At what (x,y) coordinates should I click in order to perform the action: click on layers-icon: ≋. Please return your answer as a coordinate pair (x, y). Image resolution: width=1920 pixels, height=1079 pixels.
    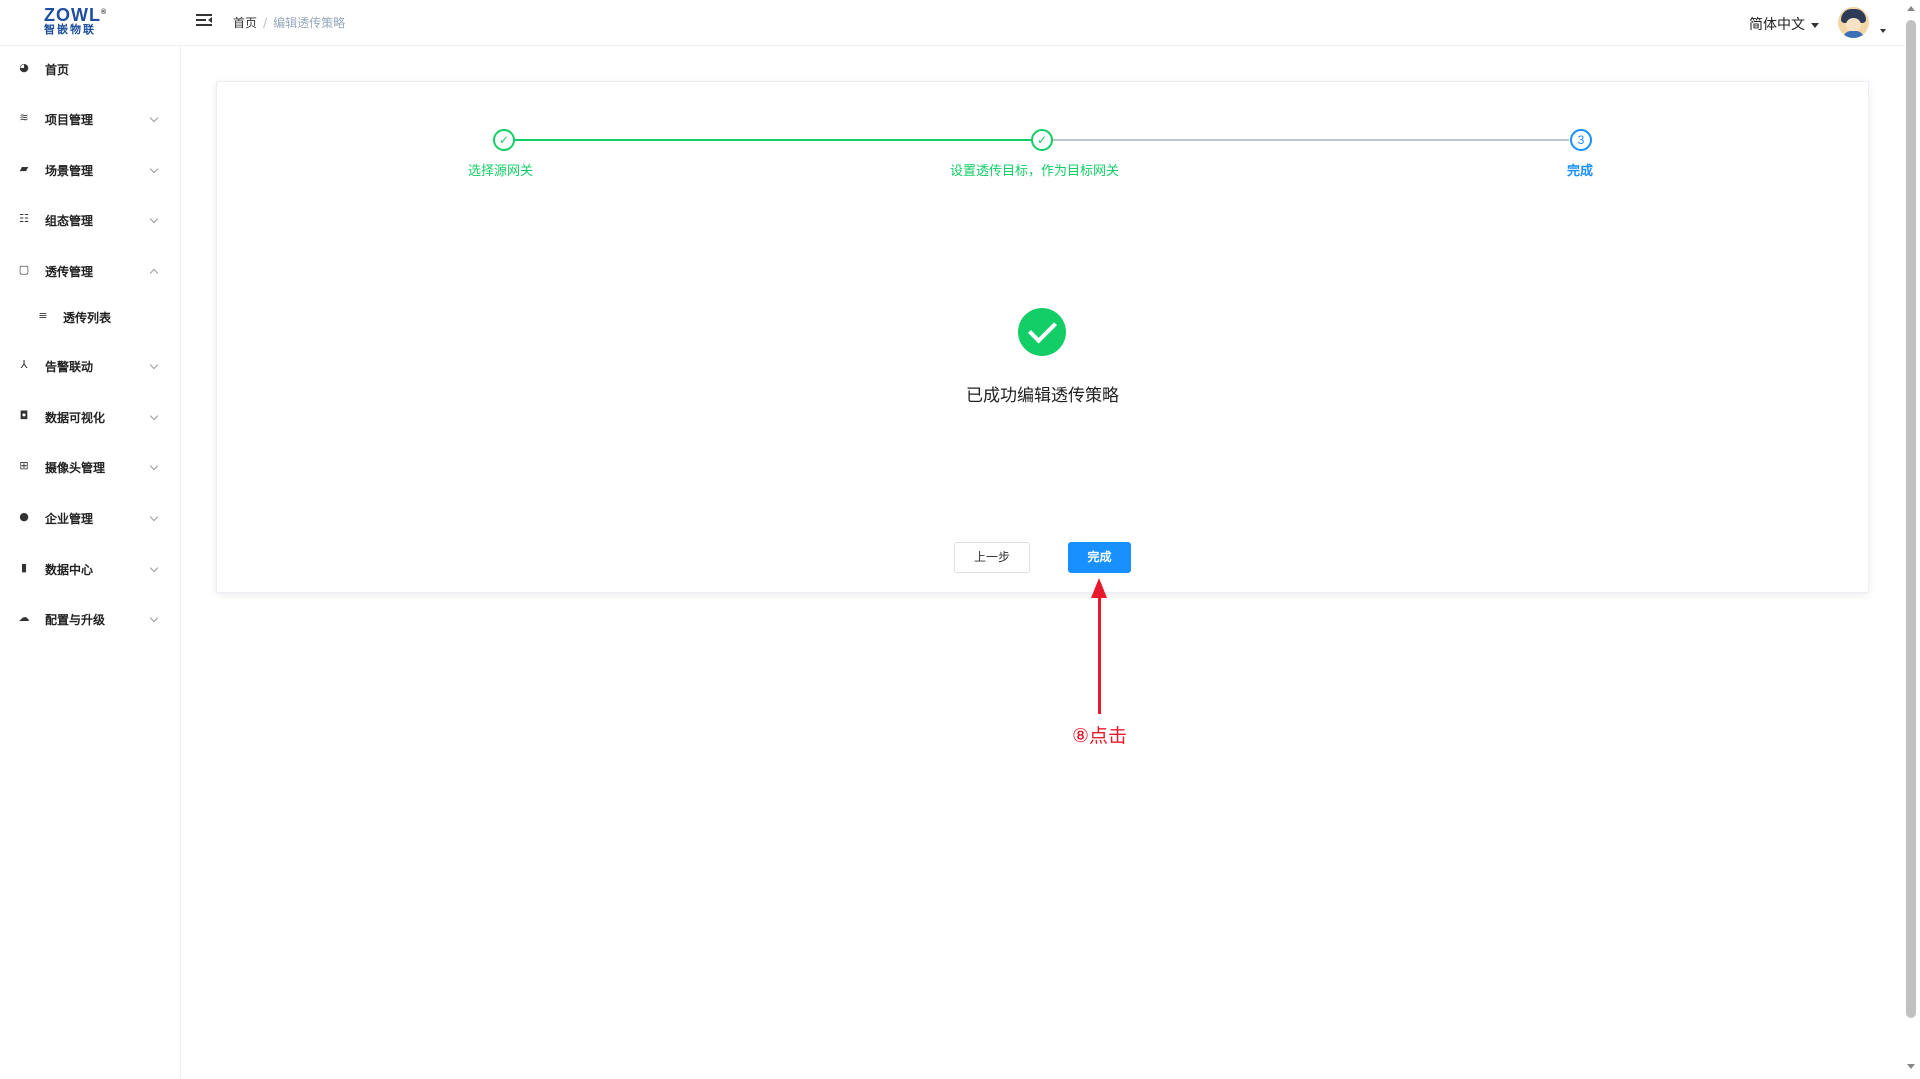
    Looking at the image, I should click on (24, 117).